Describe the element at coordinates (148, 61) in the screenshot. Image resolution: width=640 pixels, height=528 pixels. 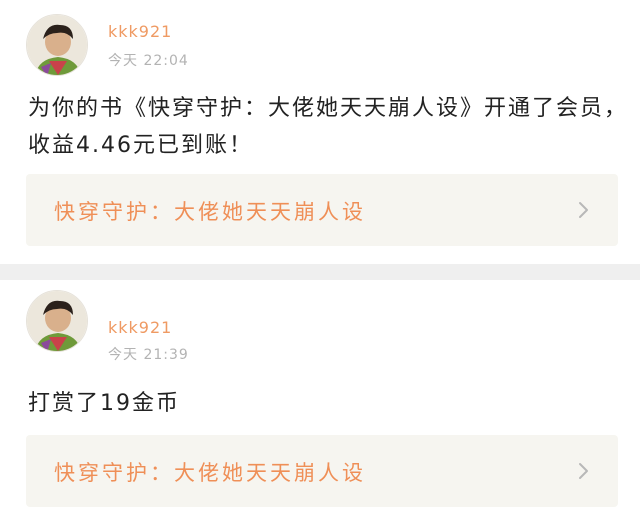
I see `timestamp: 今天 22:04` at that location.